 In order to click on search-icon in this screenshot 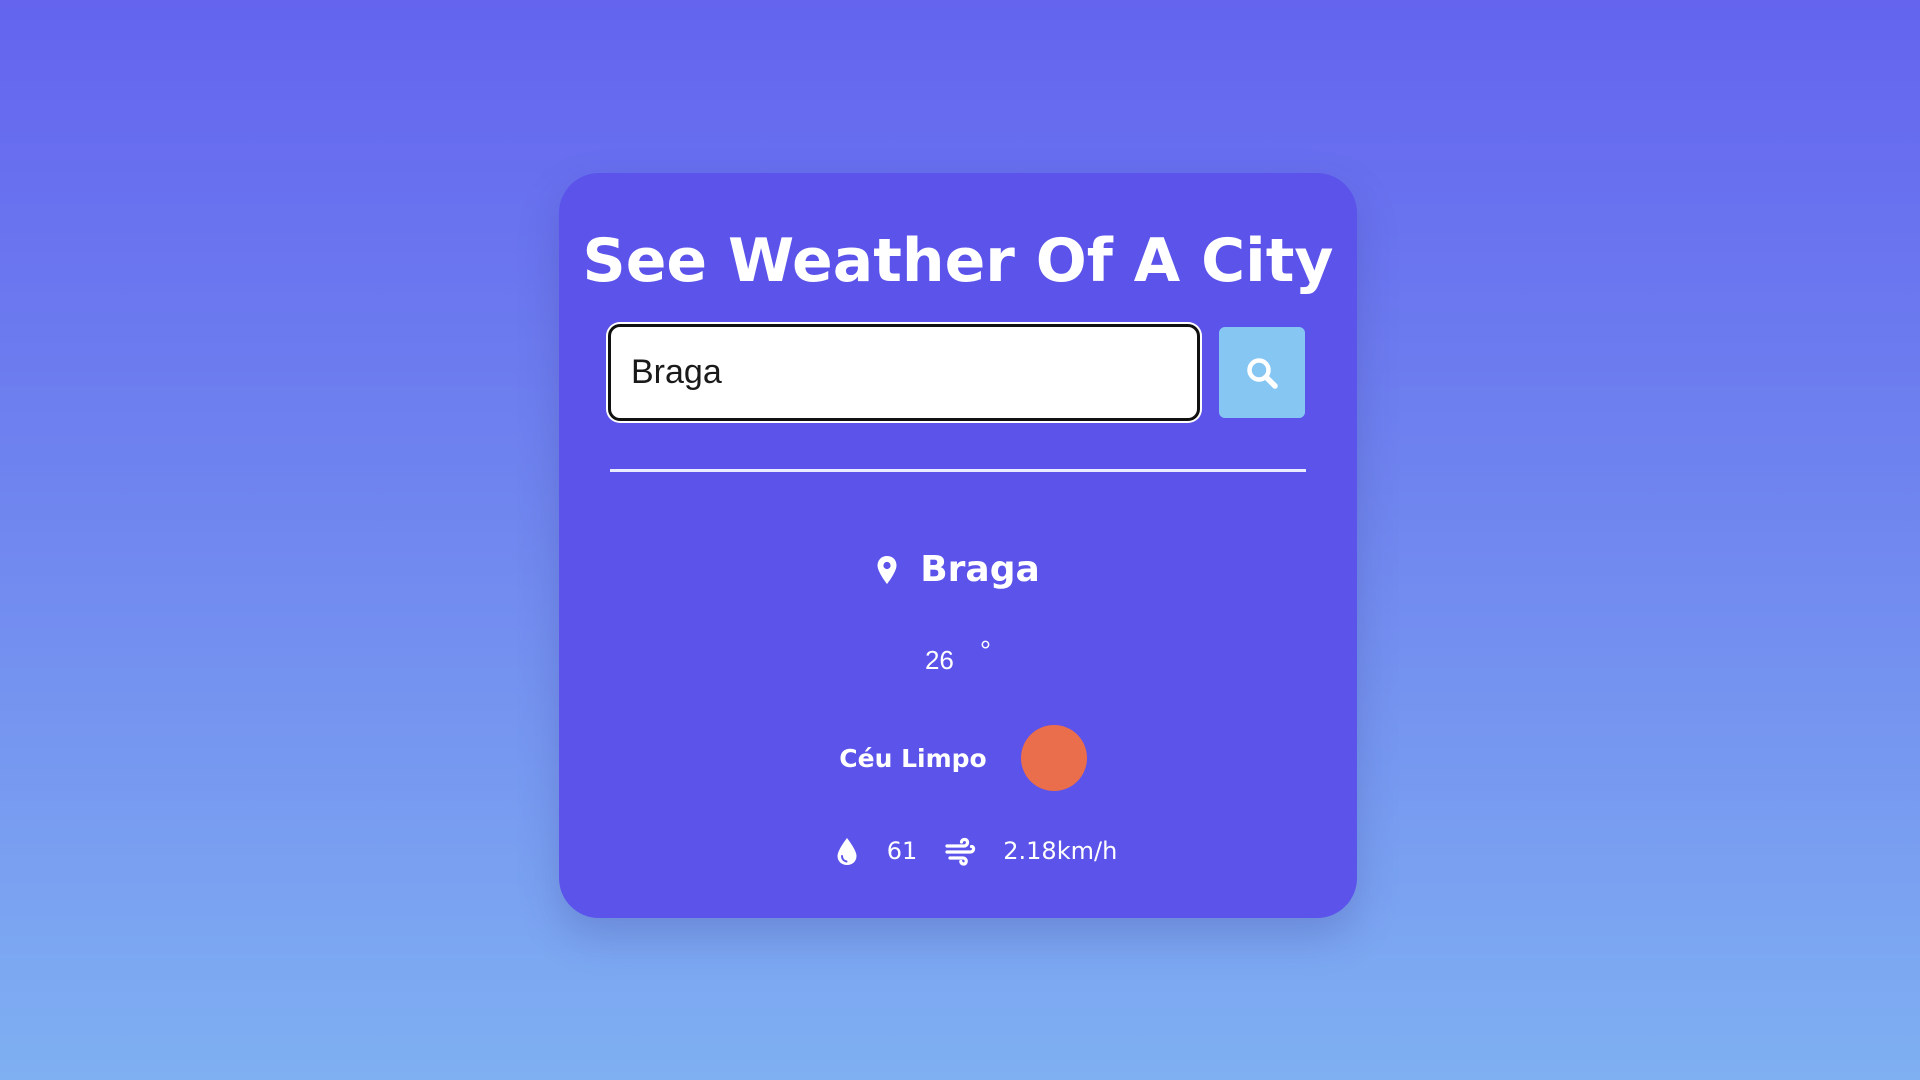, I will do `click(1262, 373)`.